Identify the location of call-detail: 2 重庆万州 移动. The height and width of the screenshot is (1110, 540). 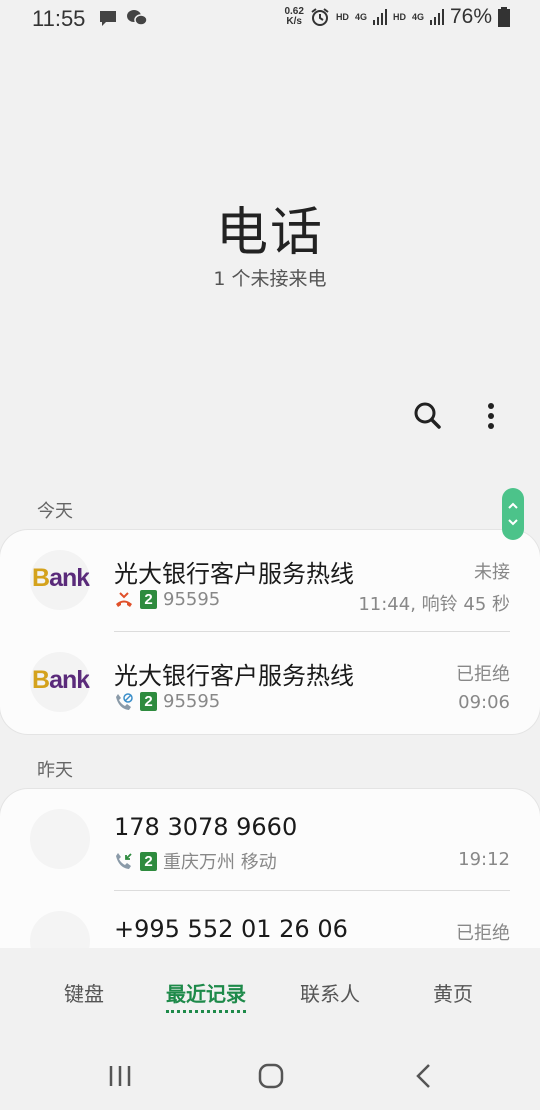
(195, 861).